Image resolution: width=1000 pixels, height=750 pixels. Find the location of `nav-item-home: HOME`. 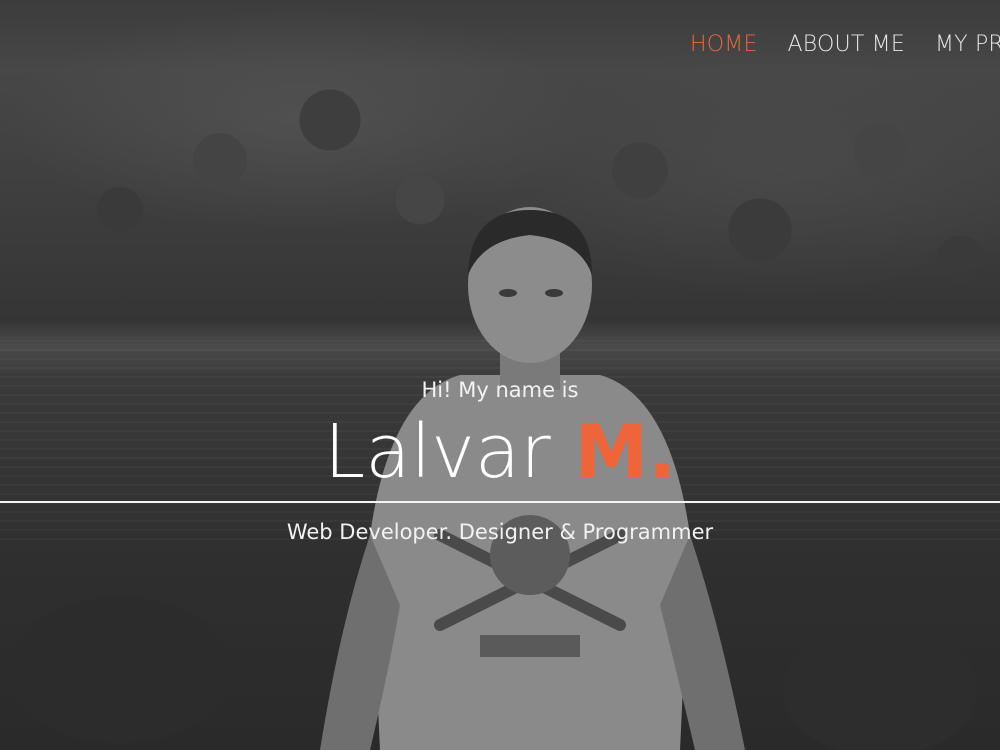

nav-item-home: HOME is located at coordinates (724, 44).